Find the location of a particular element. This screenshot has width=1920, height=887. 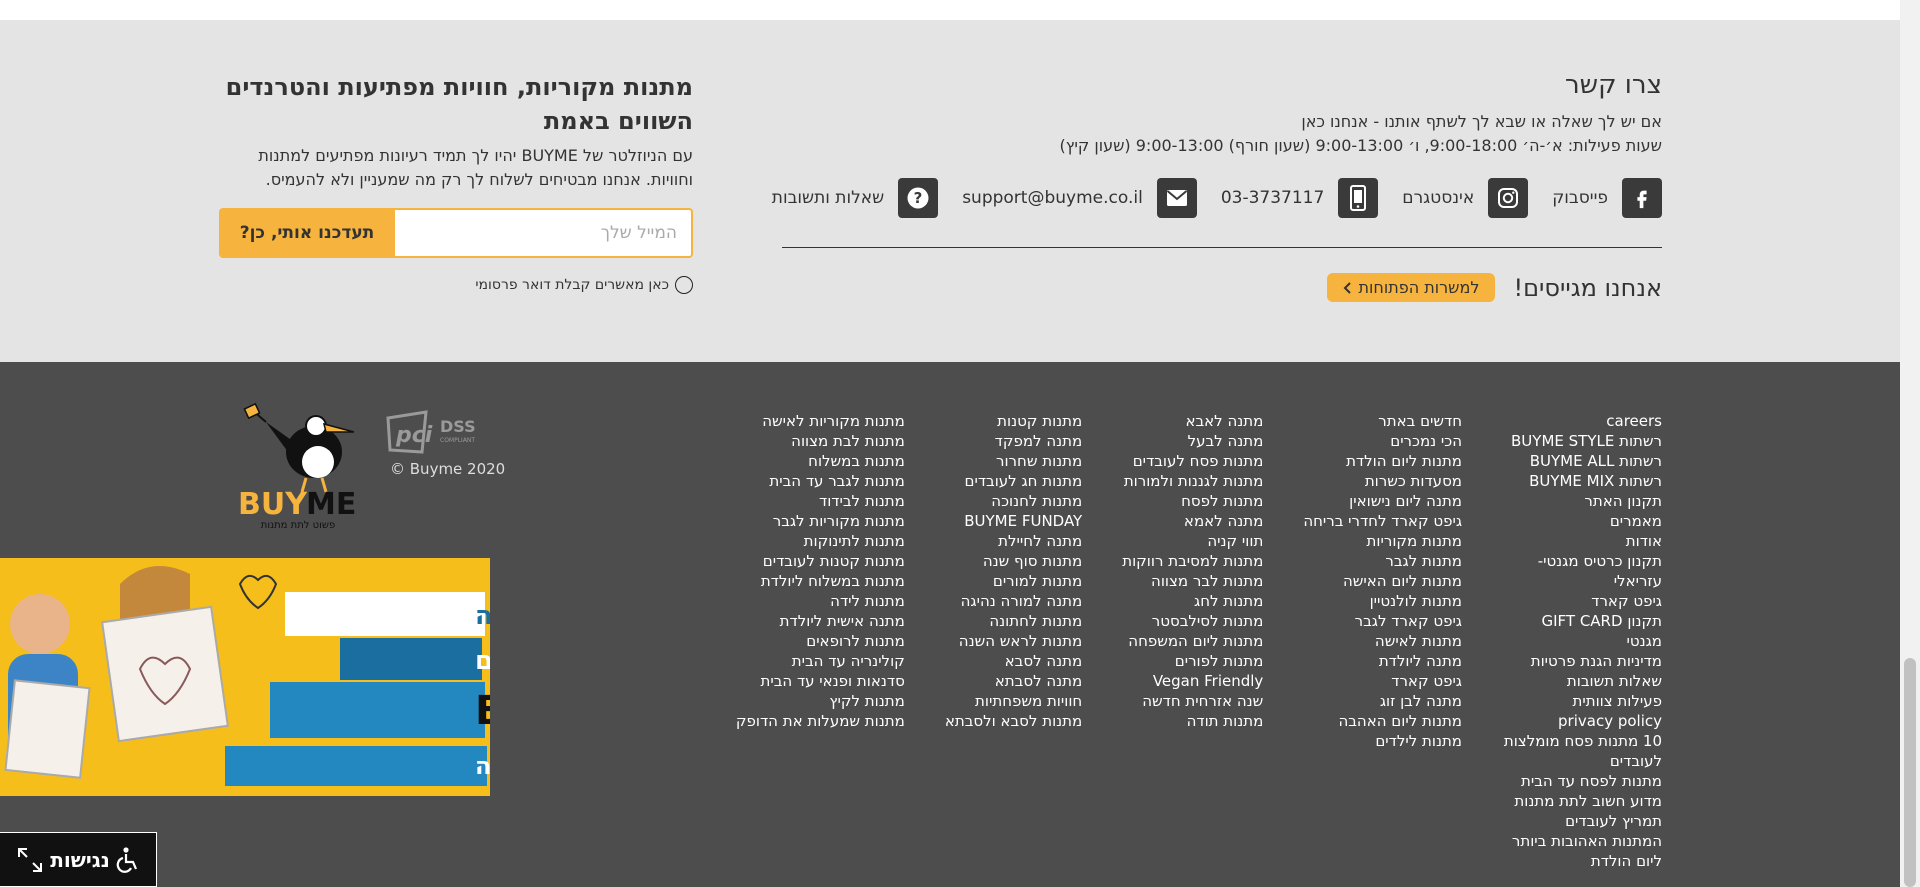

footer-link: מתנות לגבר עד הבית is located at coordinates (820, 481).